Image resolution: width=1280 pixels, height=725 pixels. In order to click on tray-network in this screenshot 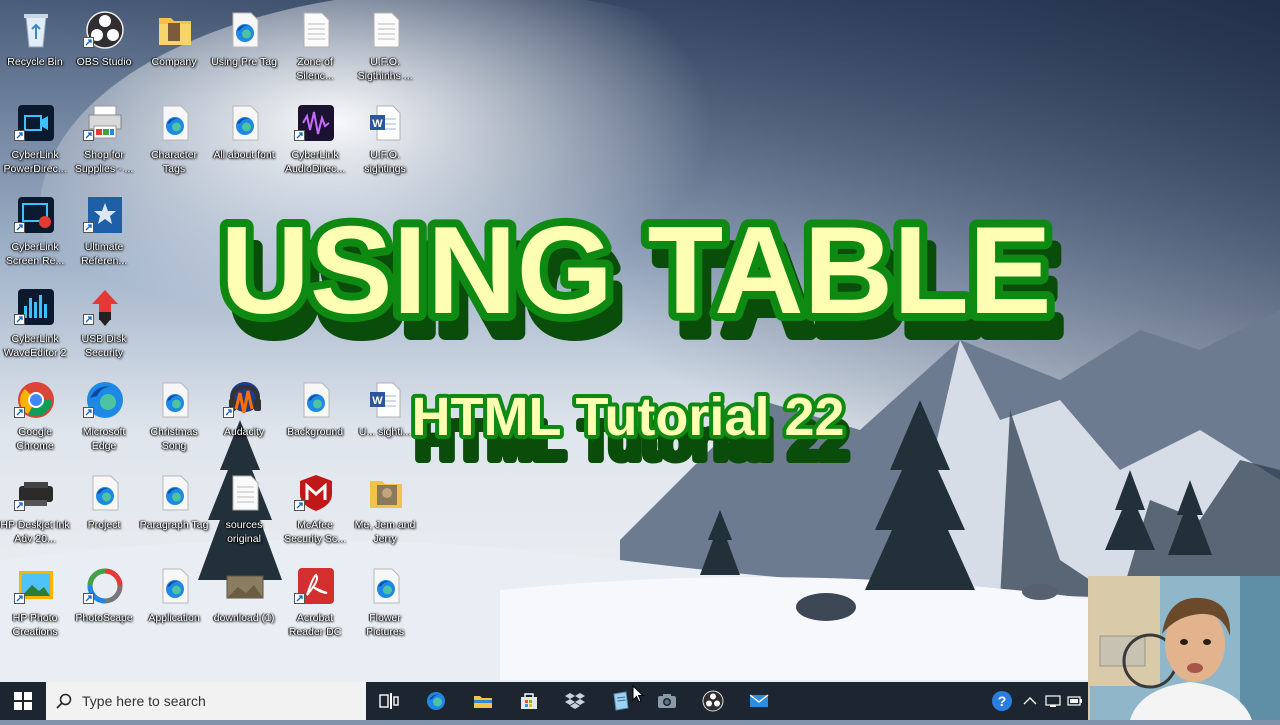, I will do `click(1053, 701)`.